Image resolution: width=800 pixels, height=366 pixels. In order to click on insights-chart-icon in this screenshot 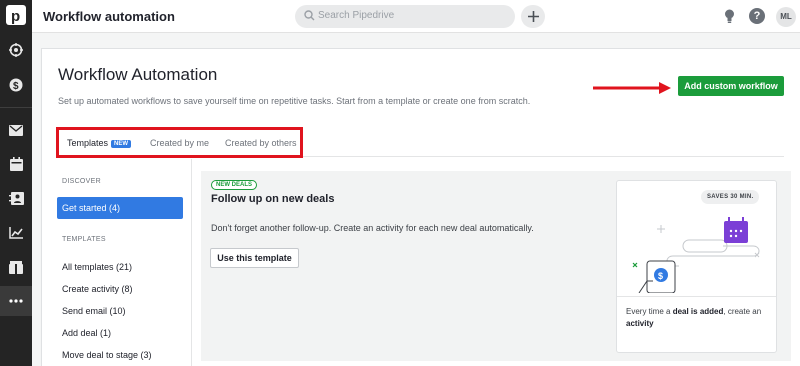, I will do `click(16, 233)`.